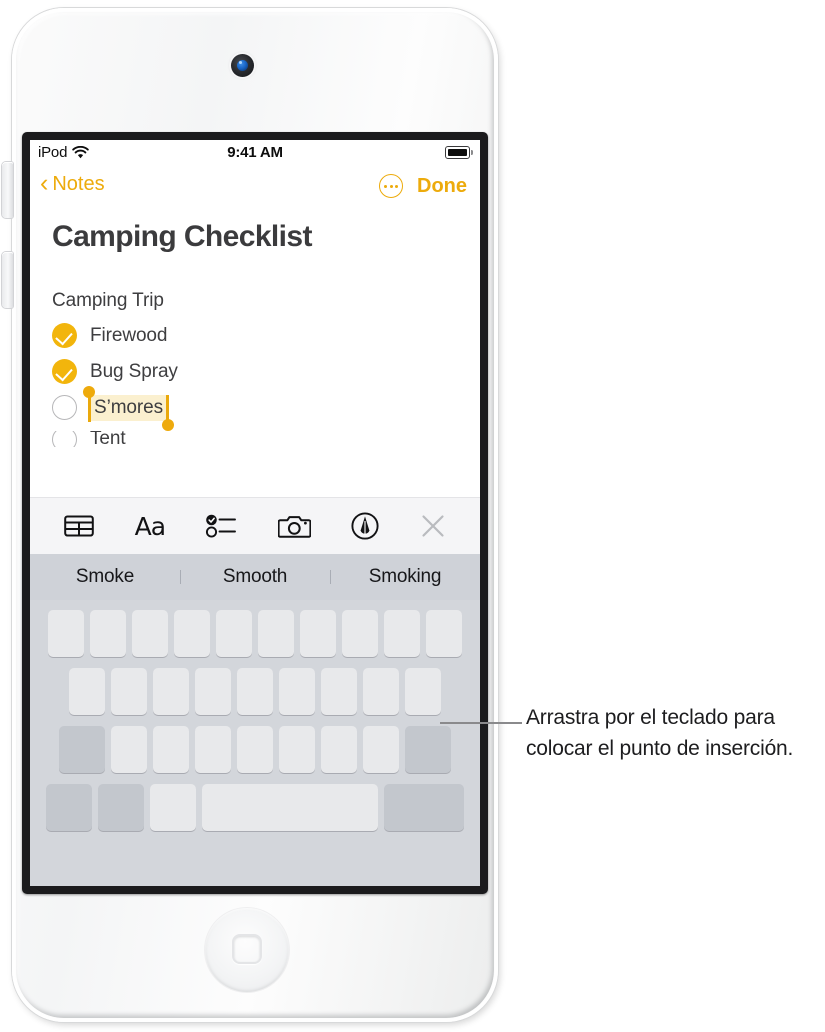  Describe the element at coordinates (44, 183) in the screenshot. I see `chevron-left-icon: ‹` at that location.